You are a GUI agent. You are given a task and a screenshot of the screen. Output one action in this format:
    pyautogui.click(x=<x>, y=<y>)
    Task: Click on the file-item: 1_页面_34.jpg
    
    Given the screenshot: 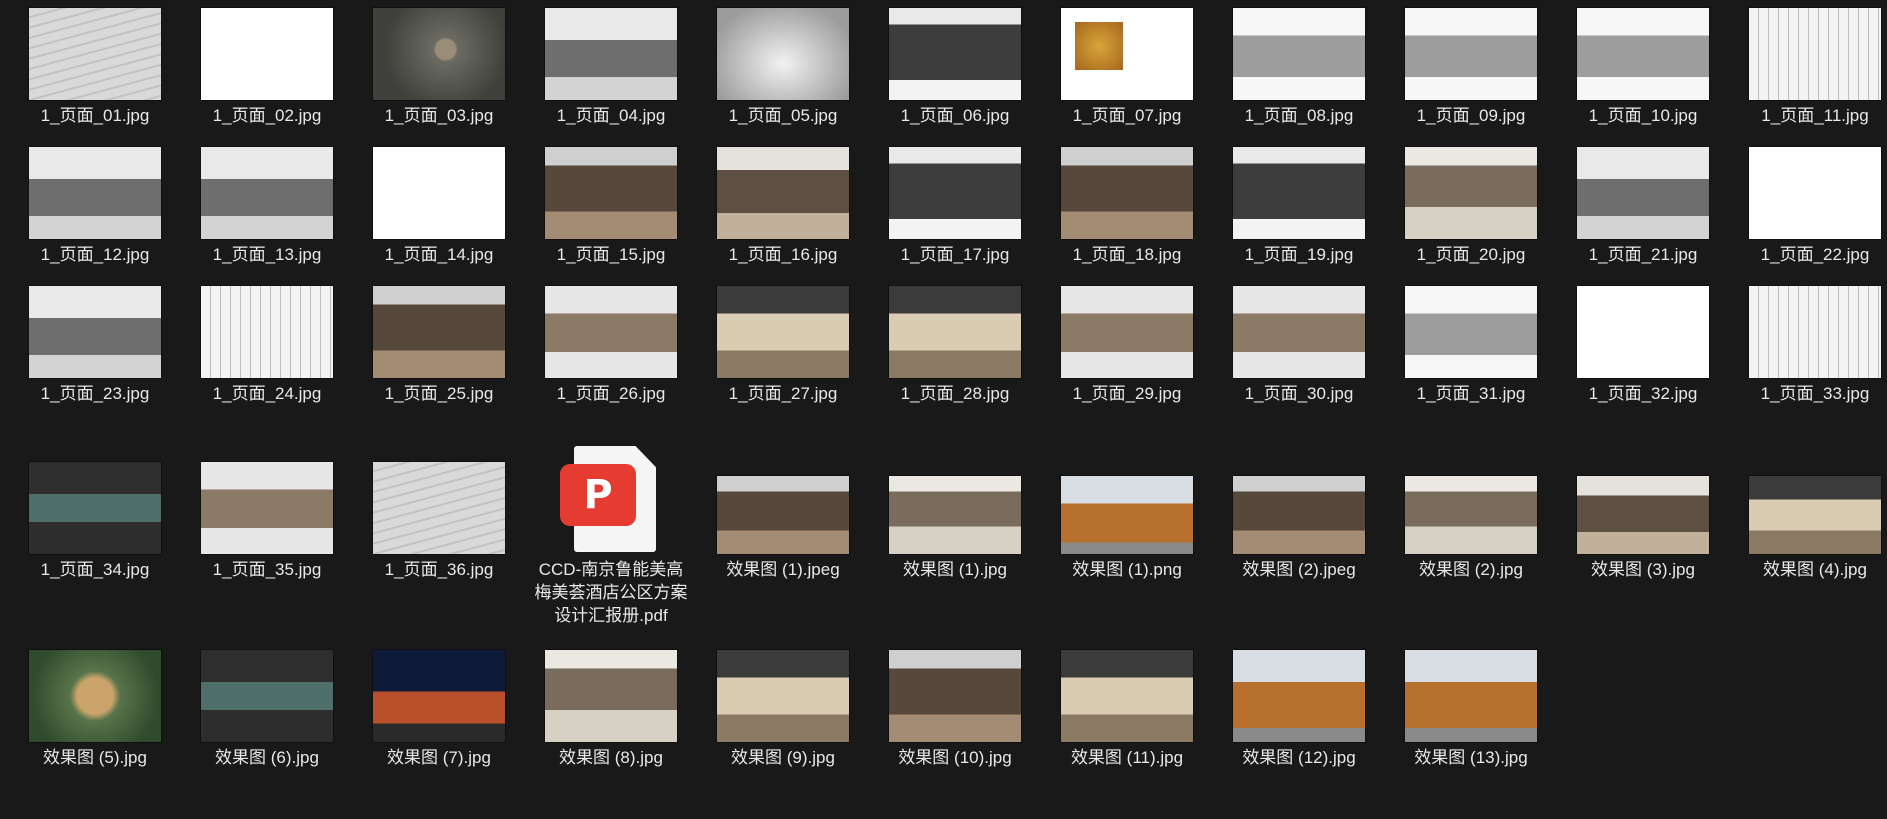 What is the action you would take?
    pyautogui.click(x=95, y=503)
    